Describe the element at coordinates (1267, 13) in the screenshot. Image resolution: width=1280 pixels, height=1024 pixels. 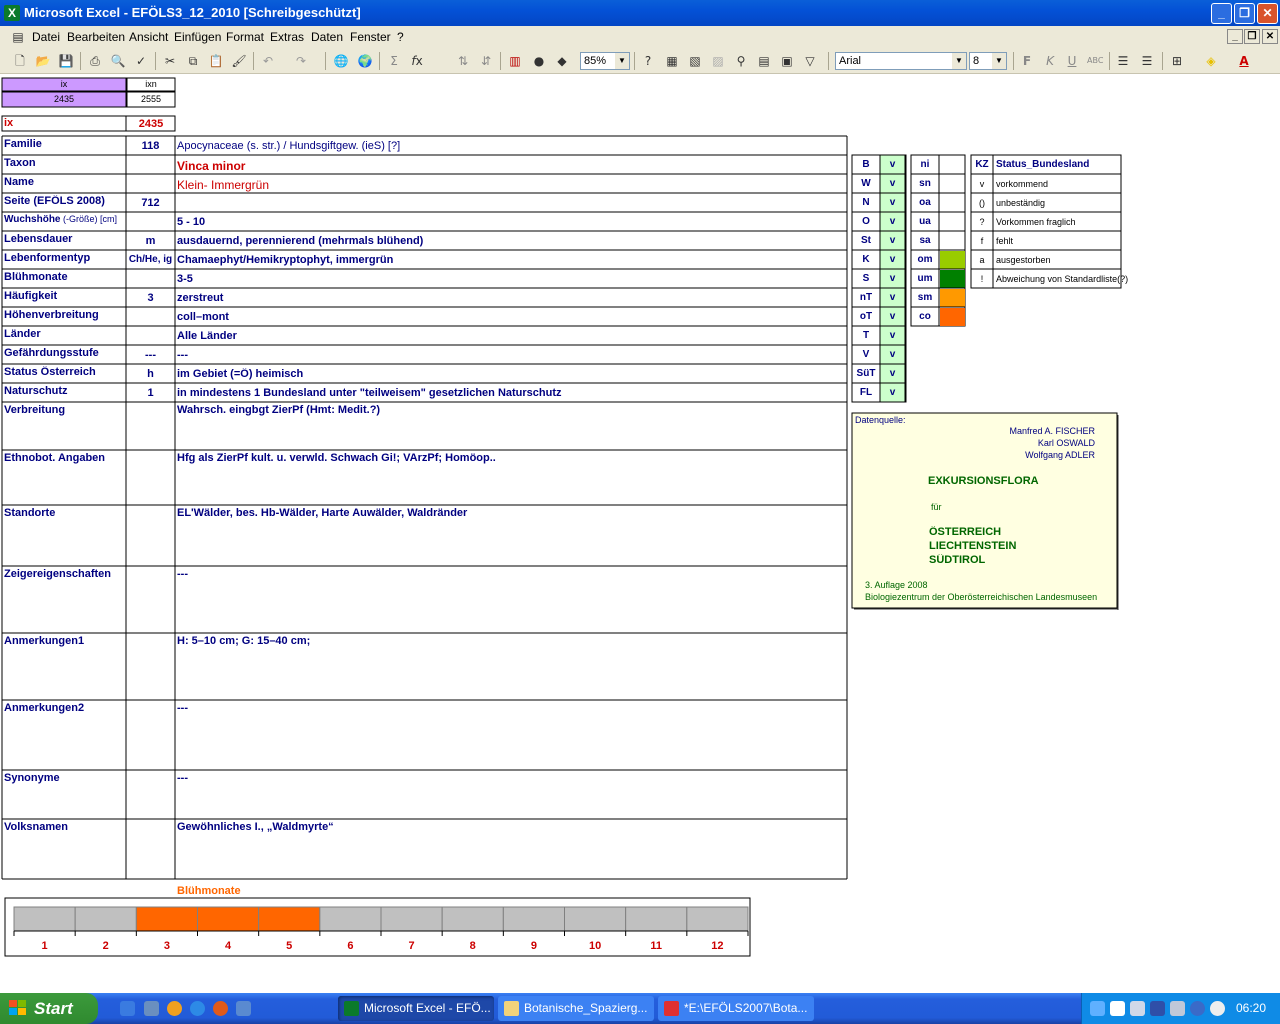
I see `close-button: ✕` at that location.